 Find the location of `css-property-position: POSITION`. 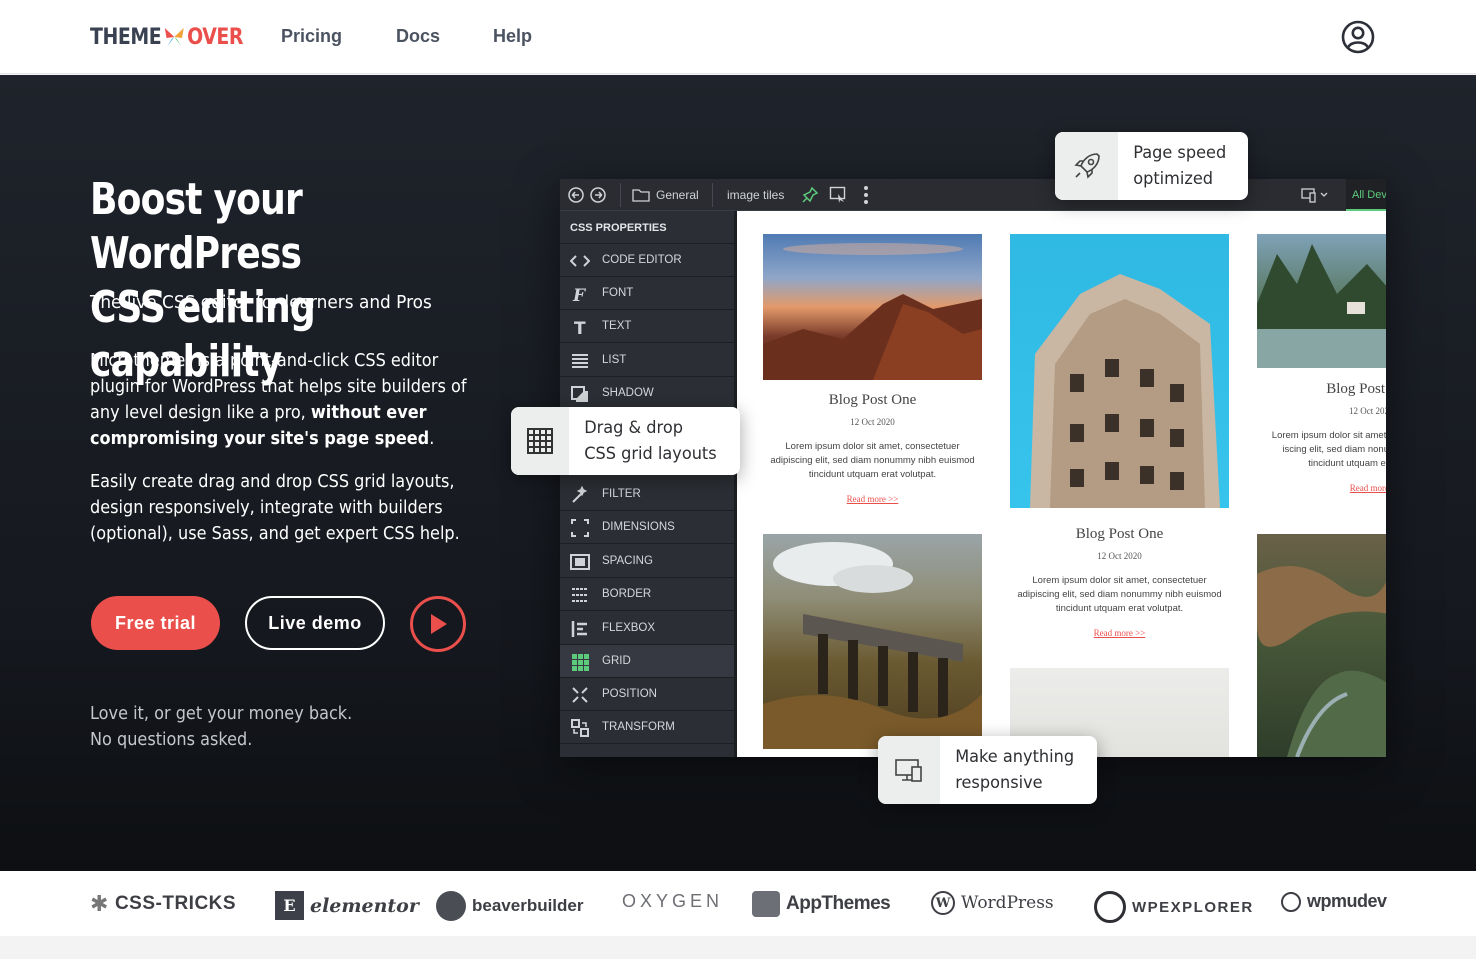

css-property-position: POSITION is located at coordinates (647, 694).